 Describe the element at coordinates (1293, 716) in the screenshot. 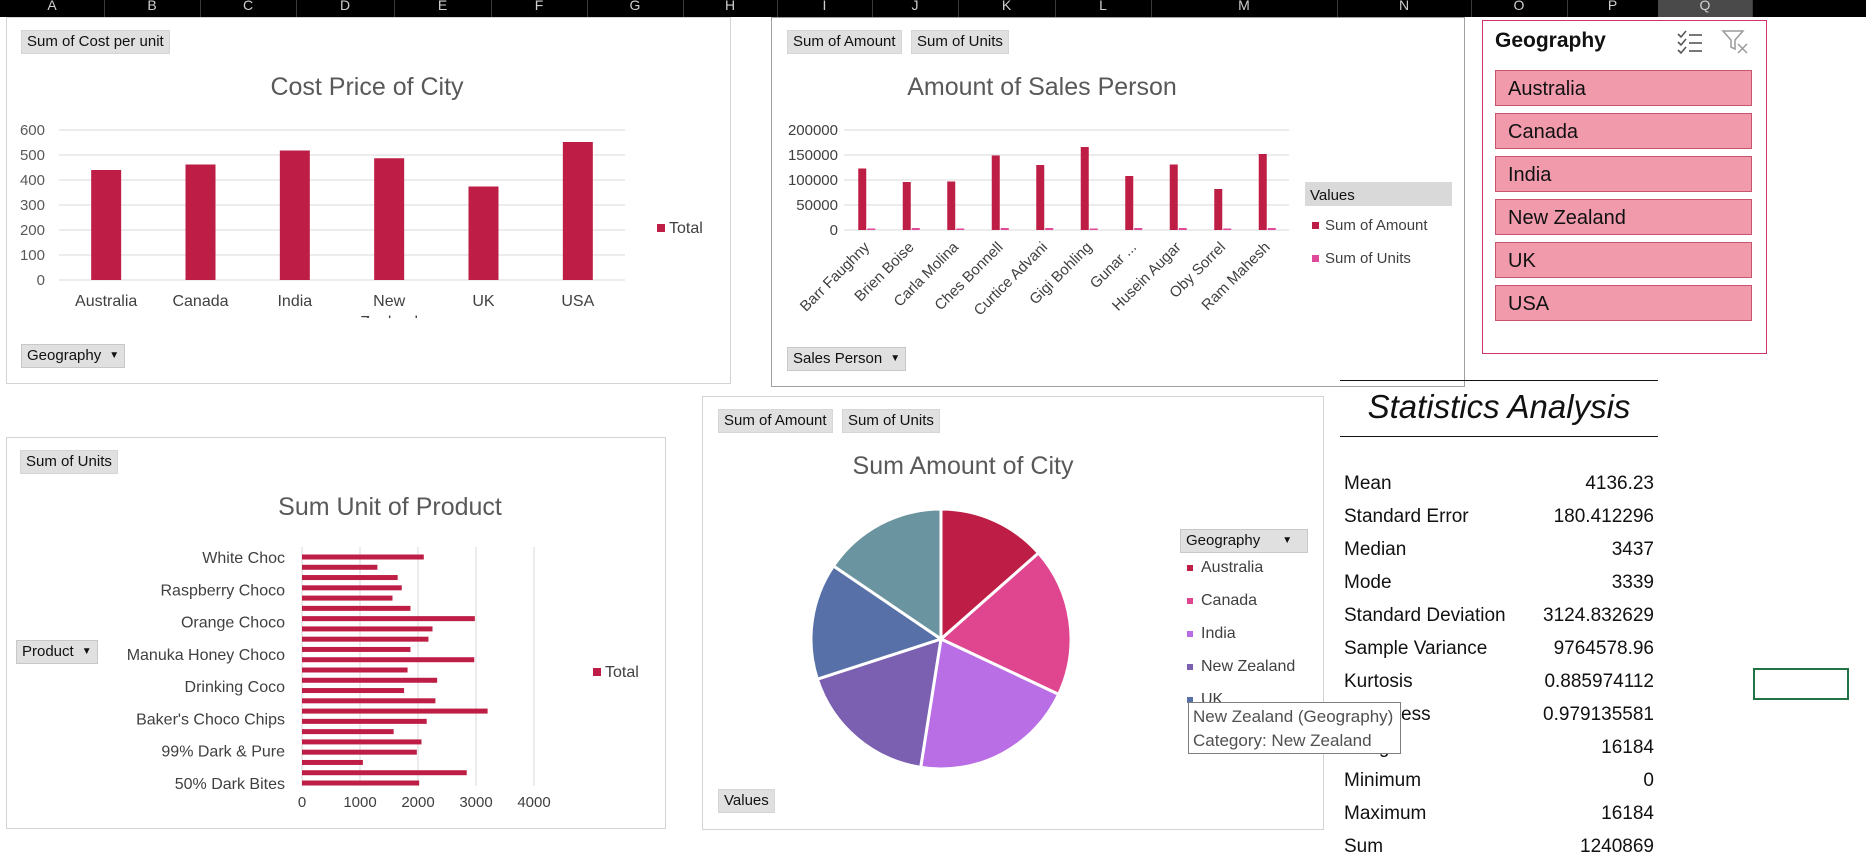

I see `tooltip-line-1: New Zealand (Geography)` at that location.